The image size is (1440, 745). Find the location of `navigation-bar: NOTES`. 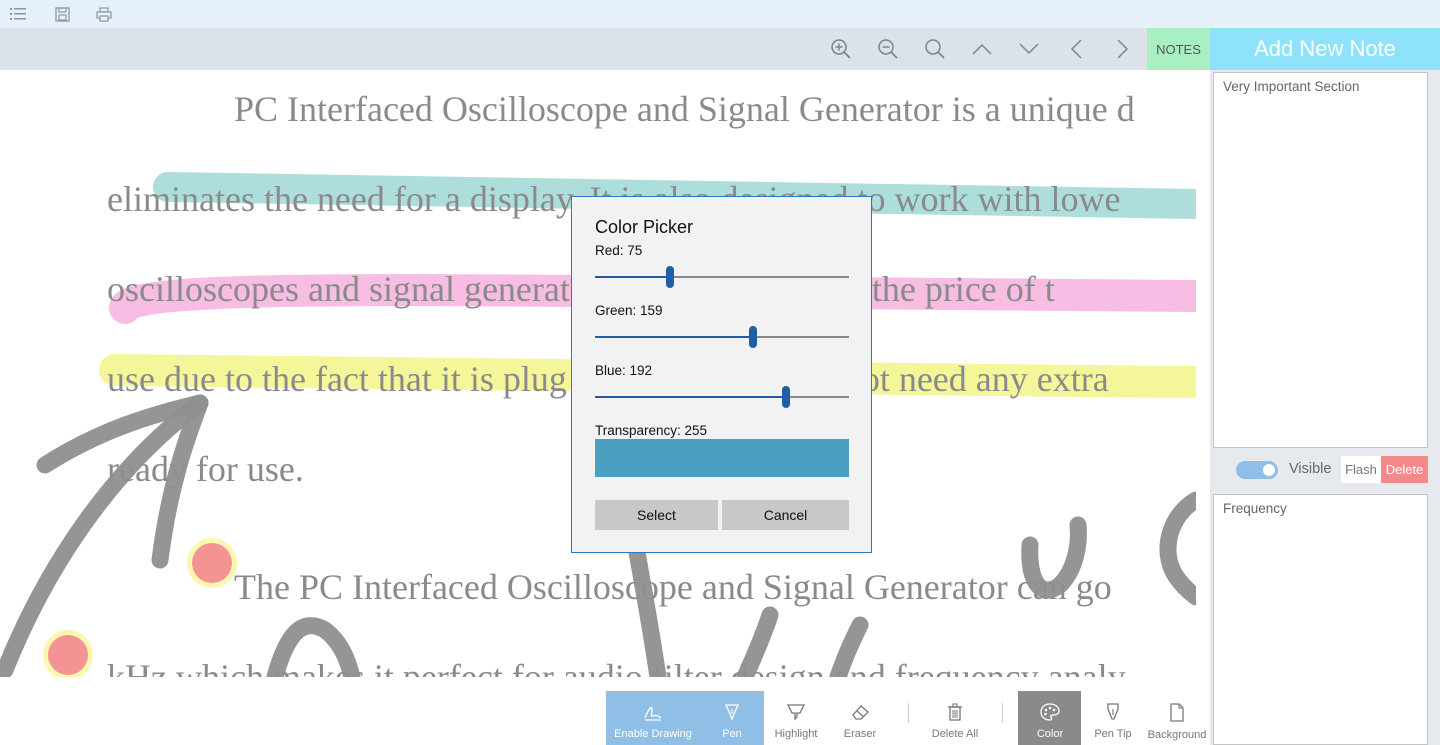

navigation-bar: NOTES is located at coordinates (605, 49).